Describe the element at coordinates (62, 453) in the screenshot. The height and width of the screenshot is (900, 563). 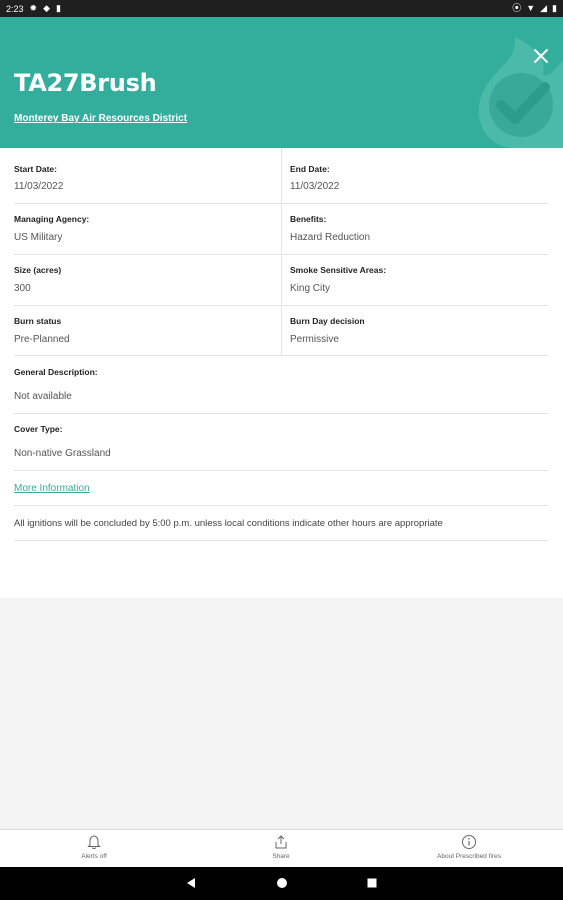
I see `cover-type-value: Non-native Grassland` at that location.